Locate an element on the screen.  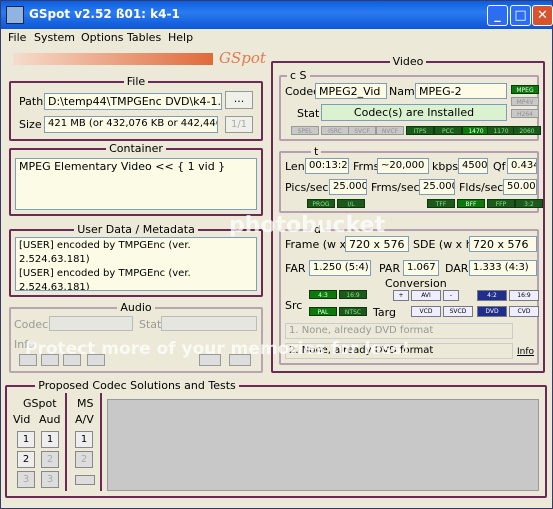
path-field: D:\temp44\TMPGEnc DVD\k4-1.m is located at coordinates (133, 101).